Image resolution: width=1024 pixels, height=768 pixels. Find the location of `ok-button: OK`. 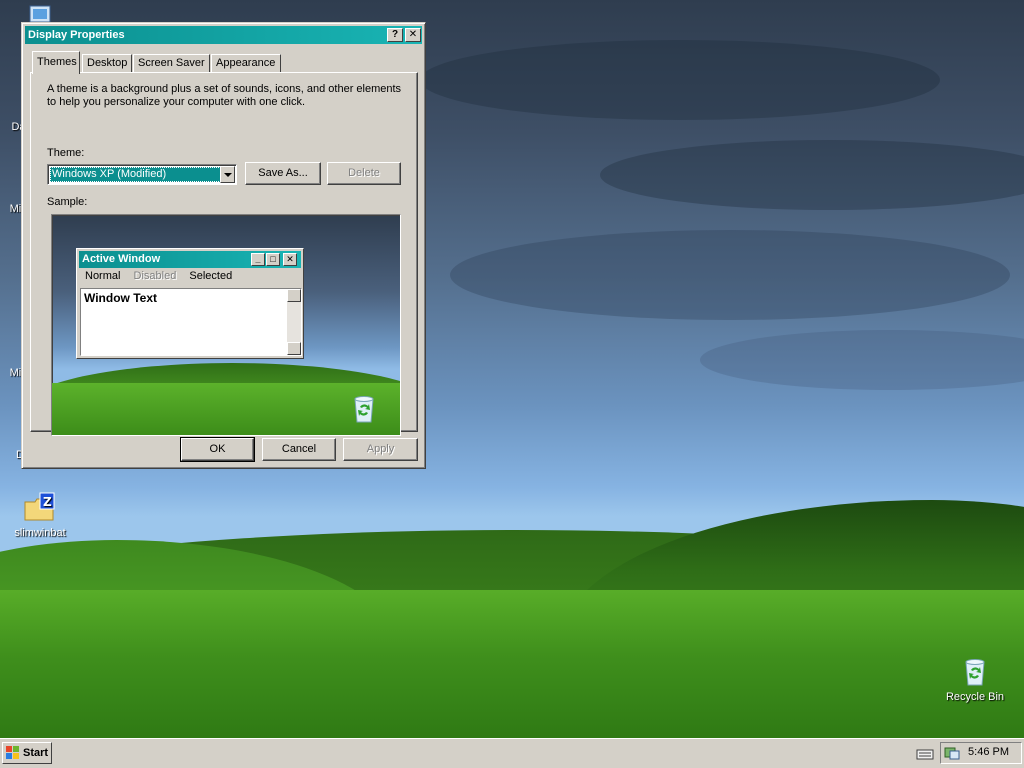

ok-button: OK is located at coordinates (217, 449).